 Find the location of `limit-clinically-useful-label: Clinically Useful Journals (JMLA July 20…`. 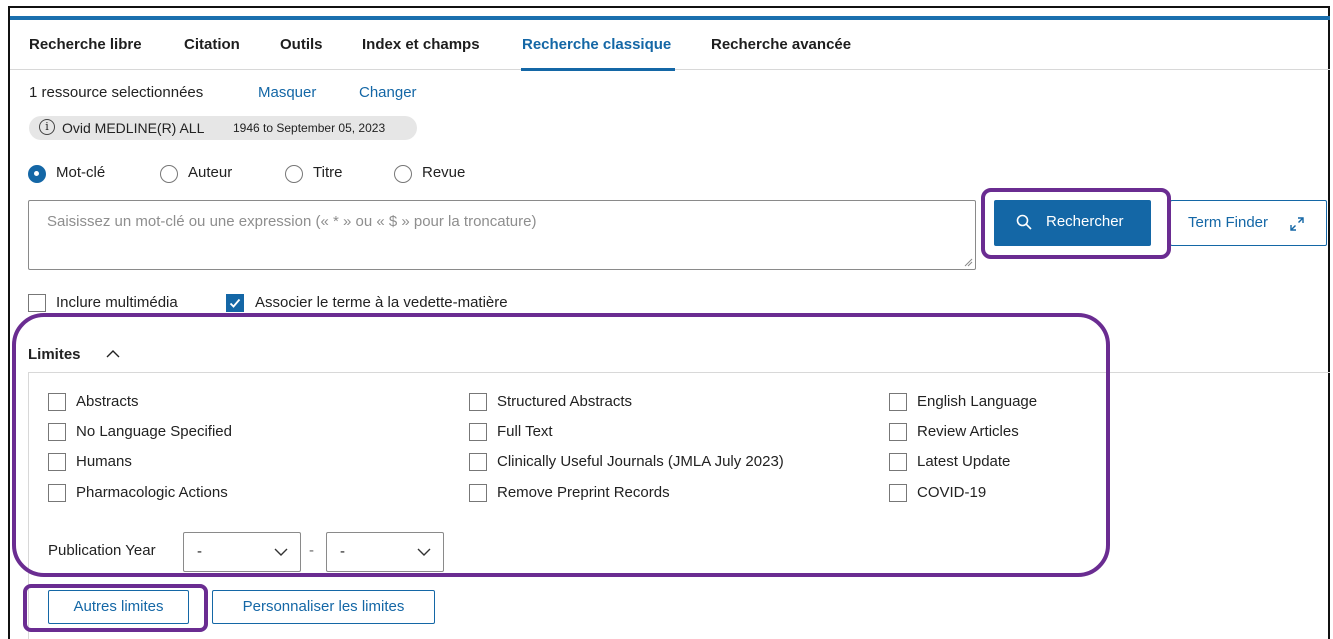

limit-clinically-useful-label: Clinically Useful Journals (JMLA July 20… is located at coordinates (640, 461).